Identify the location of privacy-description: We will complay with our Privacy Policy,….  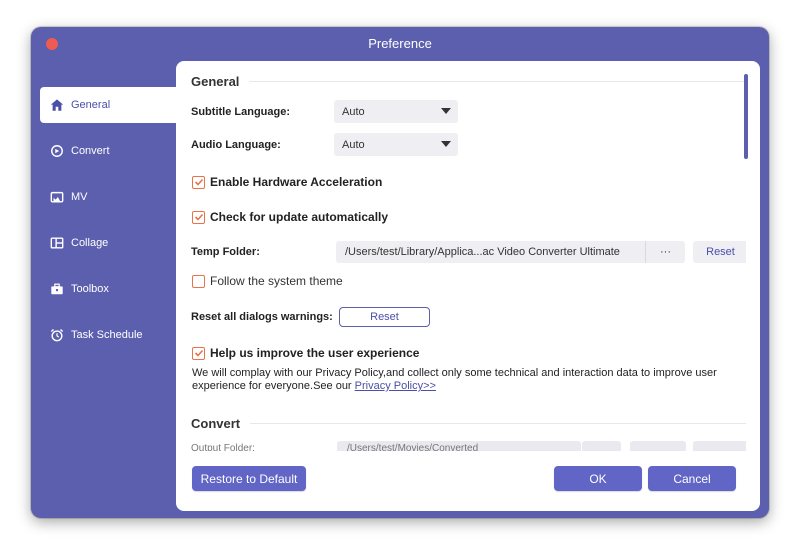
(467, 380).